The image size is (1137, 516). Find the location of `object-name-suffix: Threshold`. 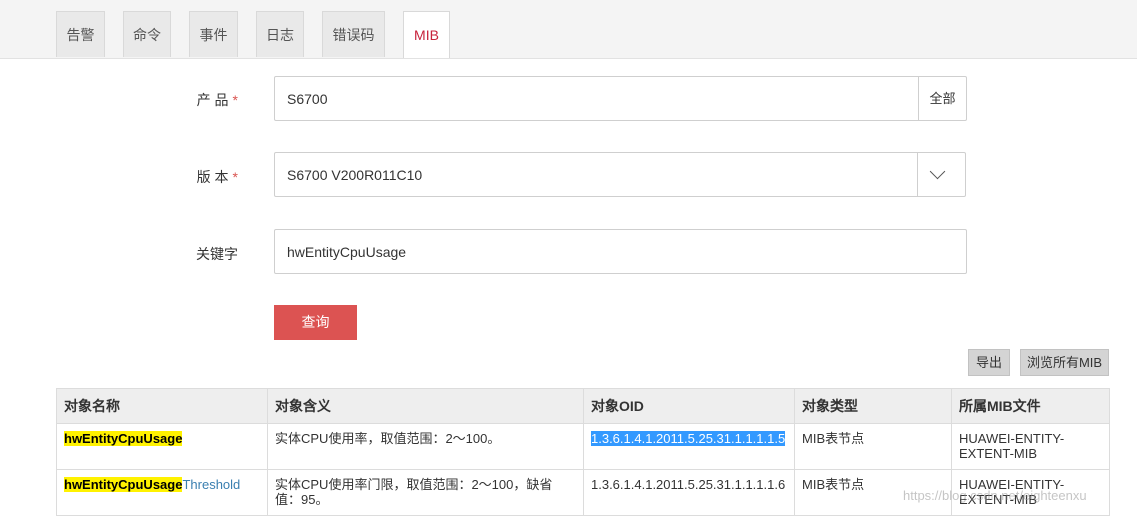

object-name-suffix: Threshold is located at coordinates (211, 484).